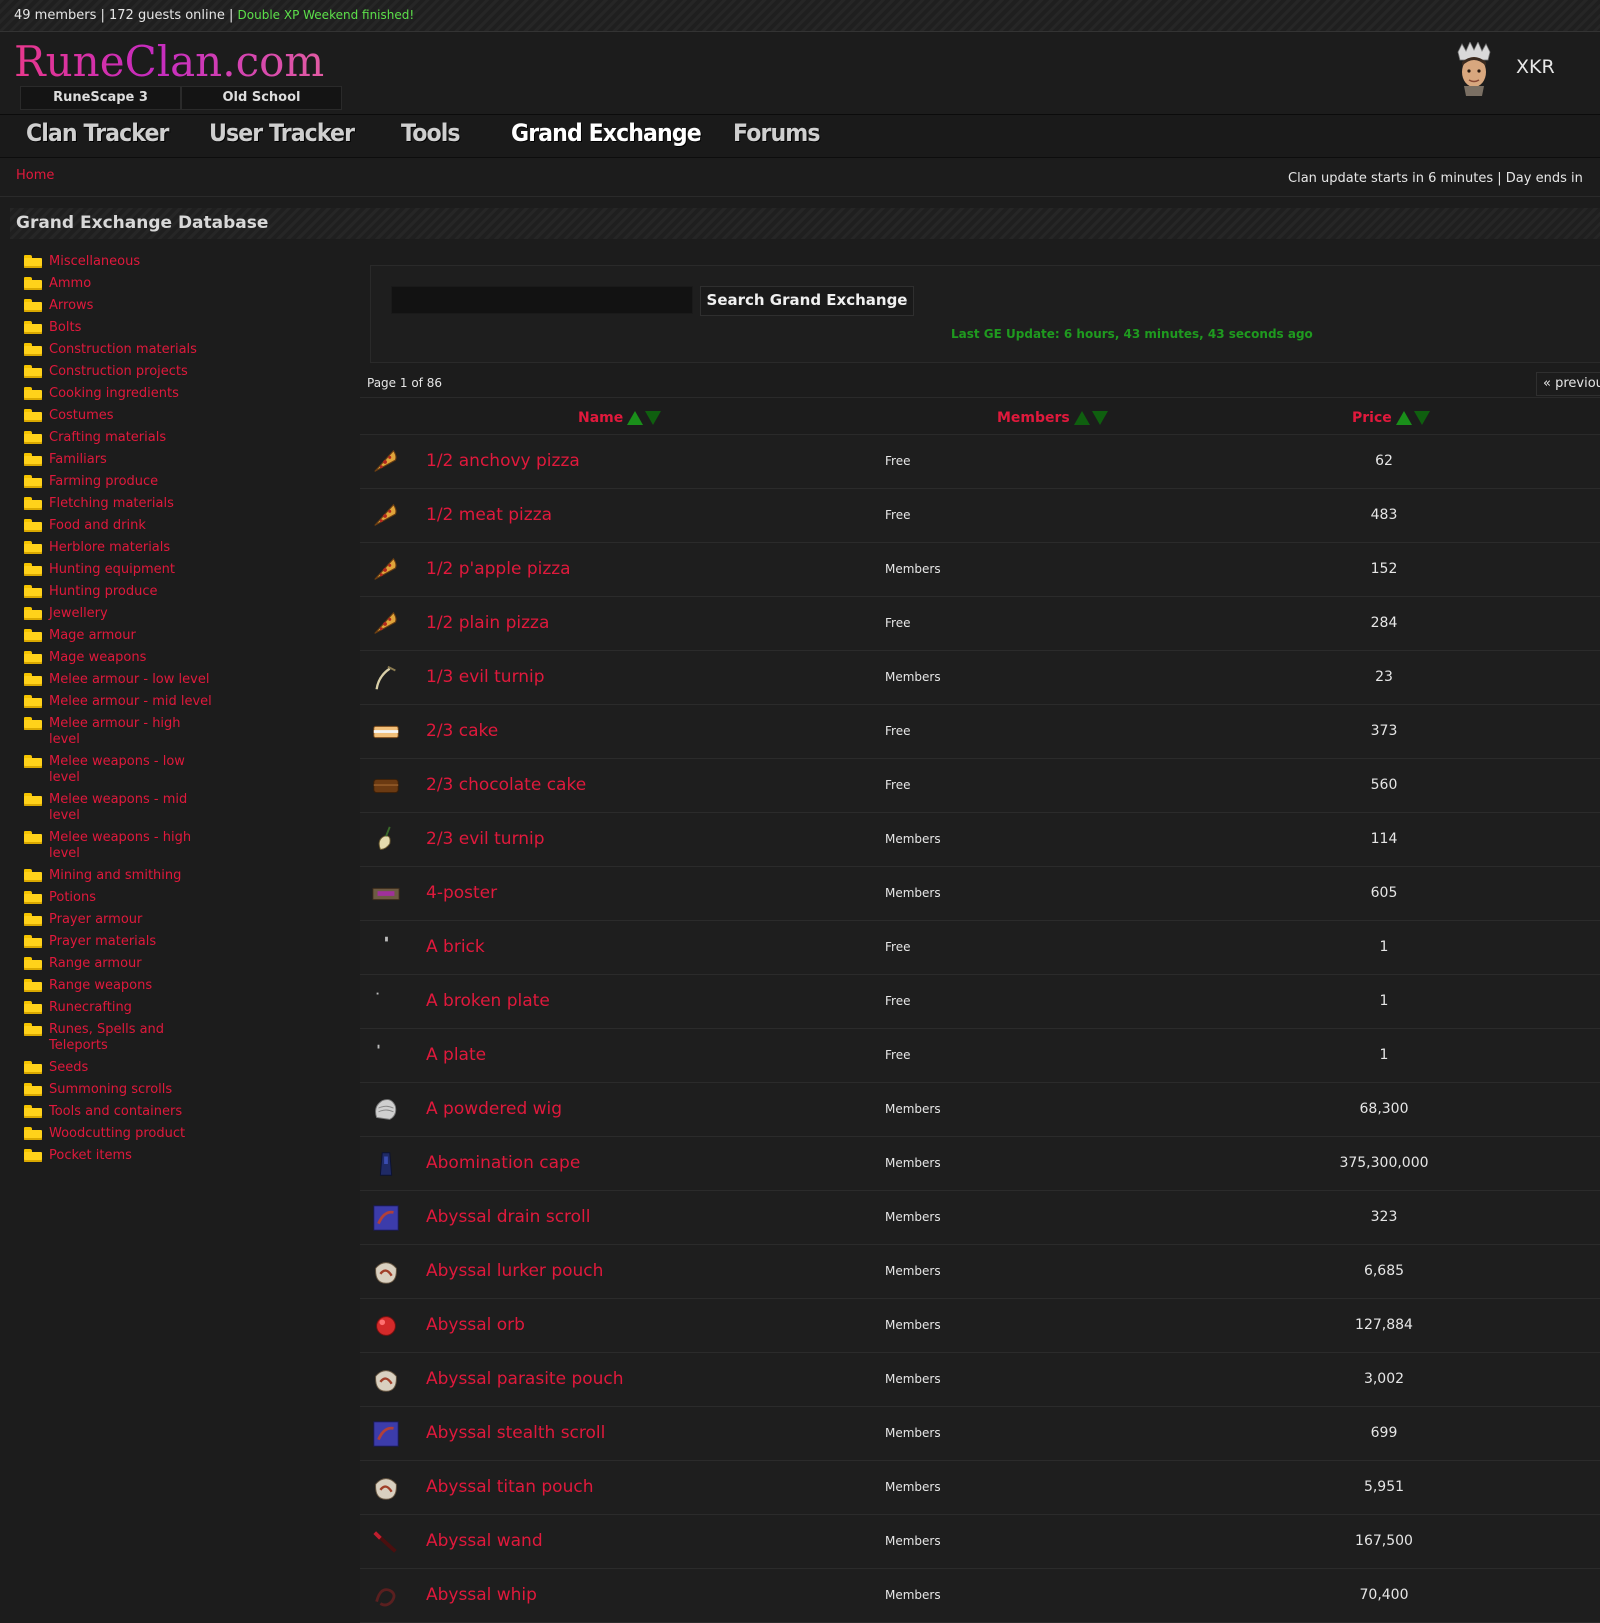 The image size is (1600, 1623). I want to click on table-row: Abyssal parasite pouch Members 3,002, so click(980, 1380).